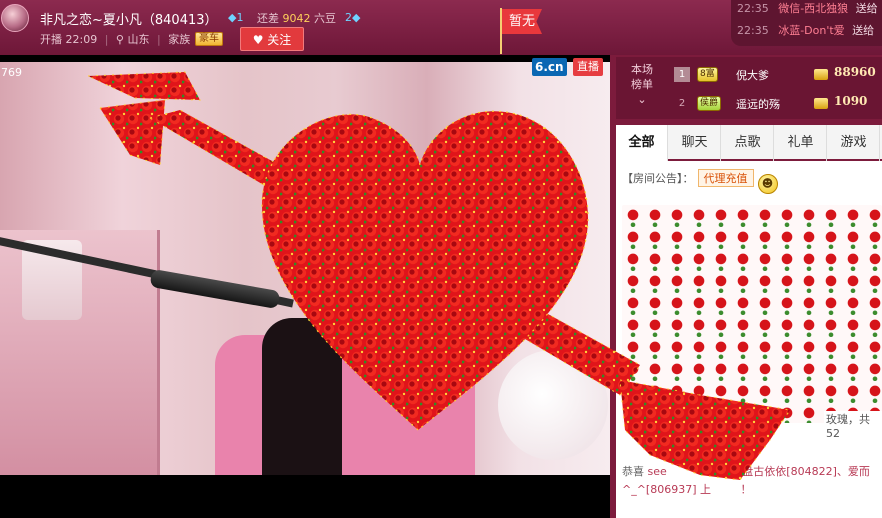 The height and width of the screenshot is (518, 882). Describe the element at coordinates (642, 143) in the screenshot. I see `tab-all: 全部` at that location.